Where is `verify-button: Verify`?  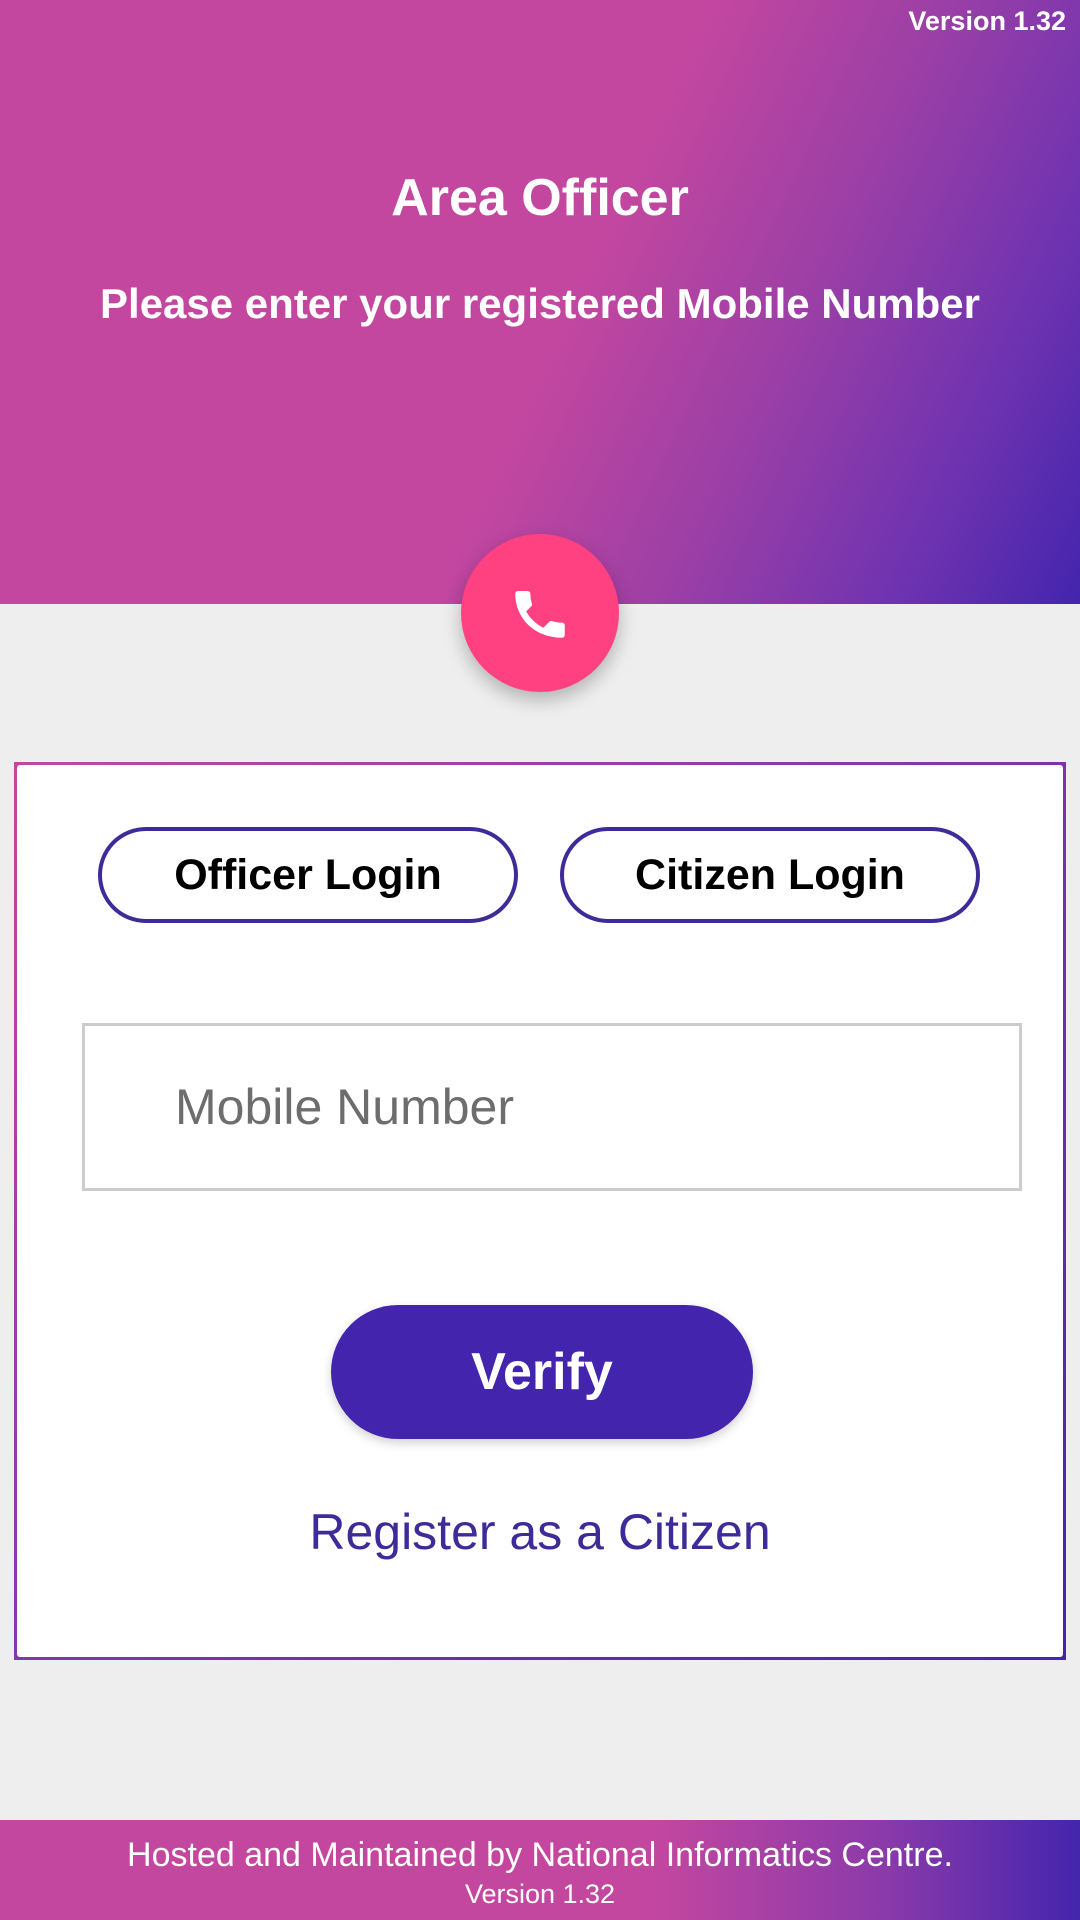 verify-button: Verify is located at coordinates (542, 1372).